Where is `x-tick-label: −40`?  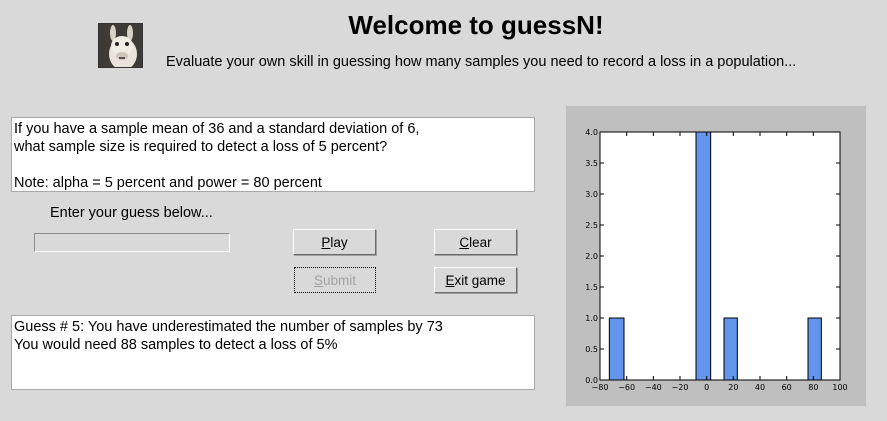
x-tick-label: −40 is located at coordinates (653, 387).